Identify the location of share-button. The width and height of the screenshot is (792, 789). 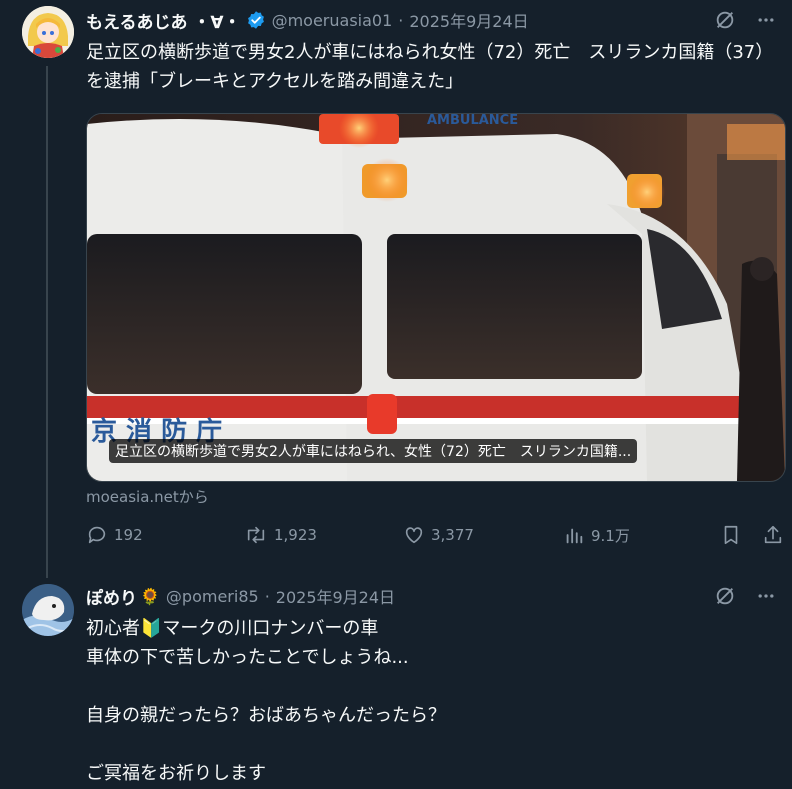
(773, 535).